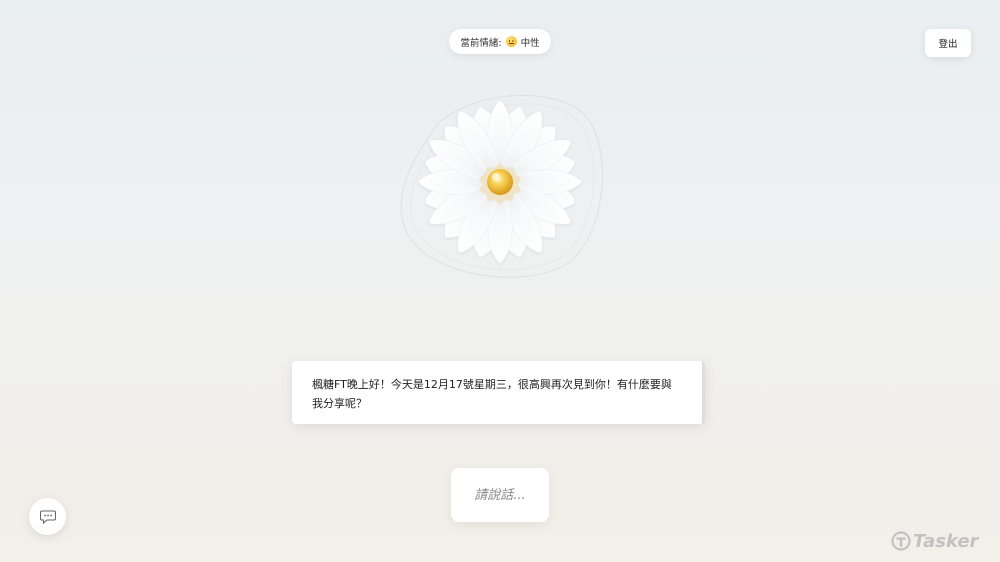 The image size is (1000, 562). What do you see at coordinates (948, 43) in the screenshot?
I see `logout-button: 登出` at bounding box center [948, 43].